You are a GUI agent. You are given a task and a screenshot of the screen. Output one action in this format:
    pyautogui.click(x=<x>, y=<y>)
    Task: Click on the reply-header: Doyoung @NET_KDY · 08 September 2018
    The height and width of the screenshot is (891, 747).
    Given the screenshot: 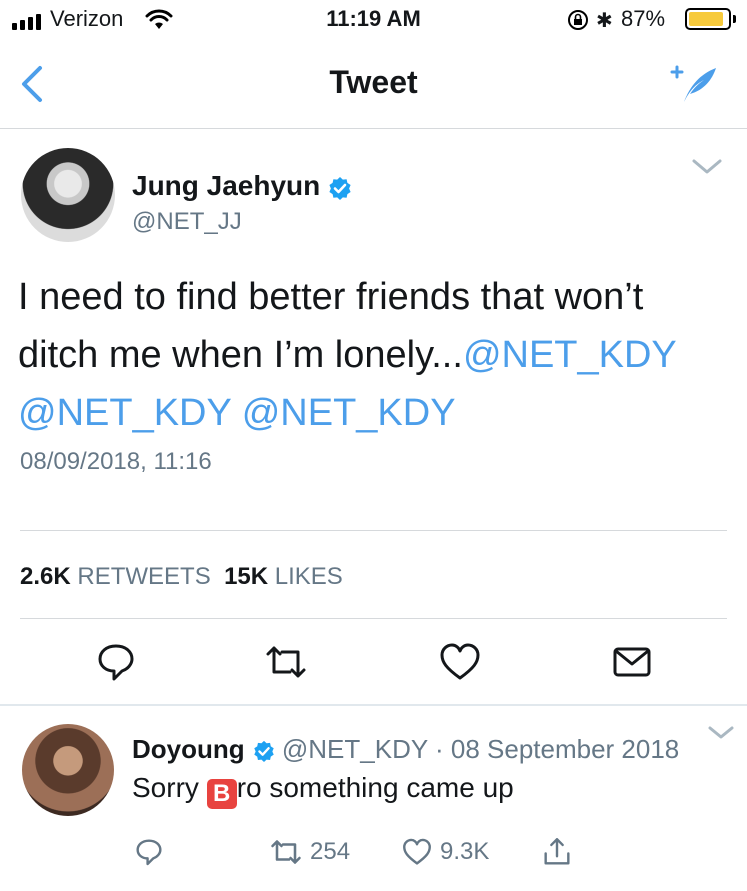 What is the action you would take?
    pyautogui.click(x=405, y=749)
    